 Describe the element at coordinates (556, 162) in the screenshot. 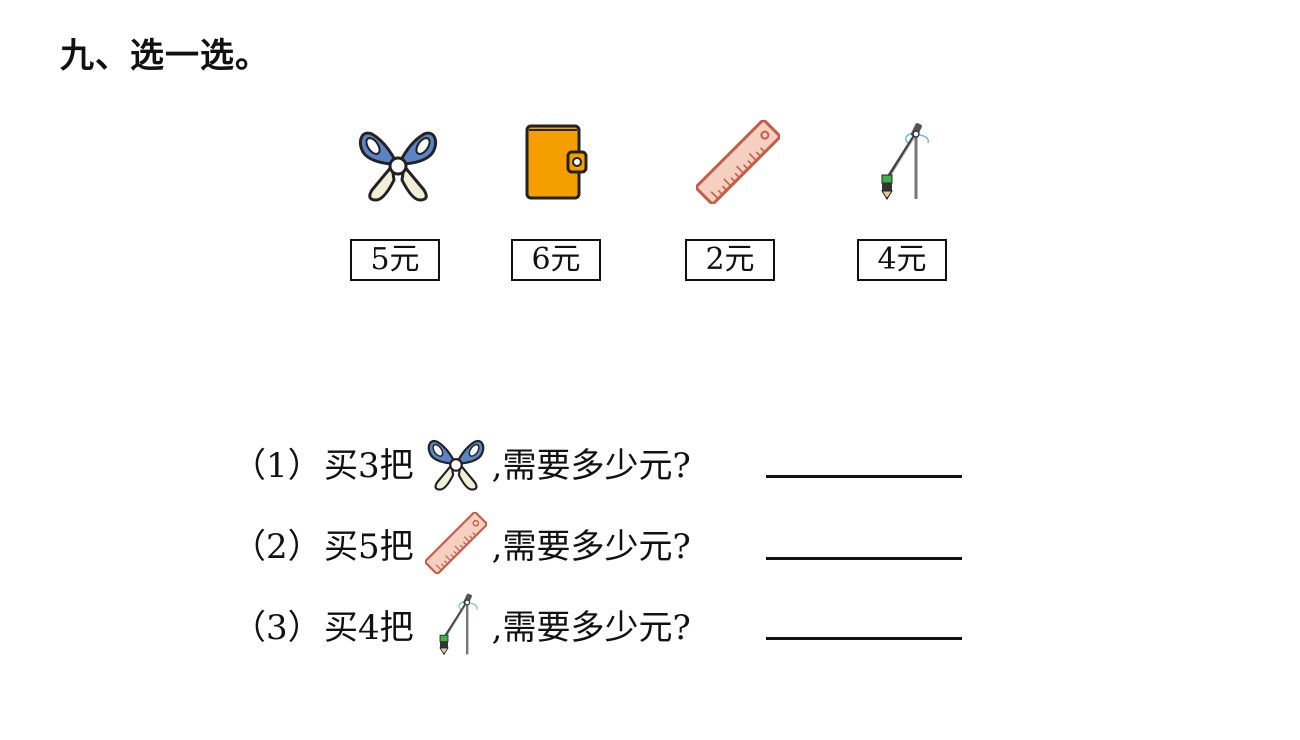

I see `wallet-icon` at that location.